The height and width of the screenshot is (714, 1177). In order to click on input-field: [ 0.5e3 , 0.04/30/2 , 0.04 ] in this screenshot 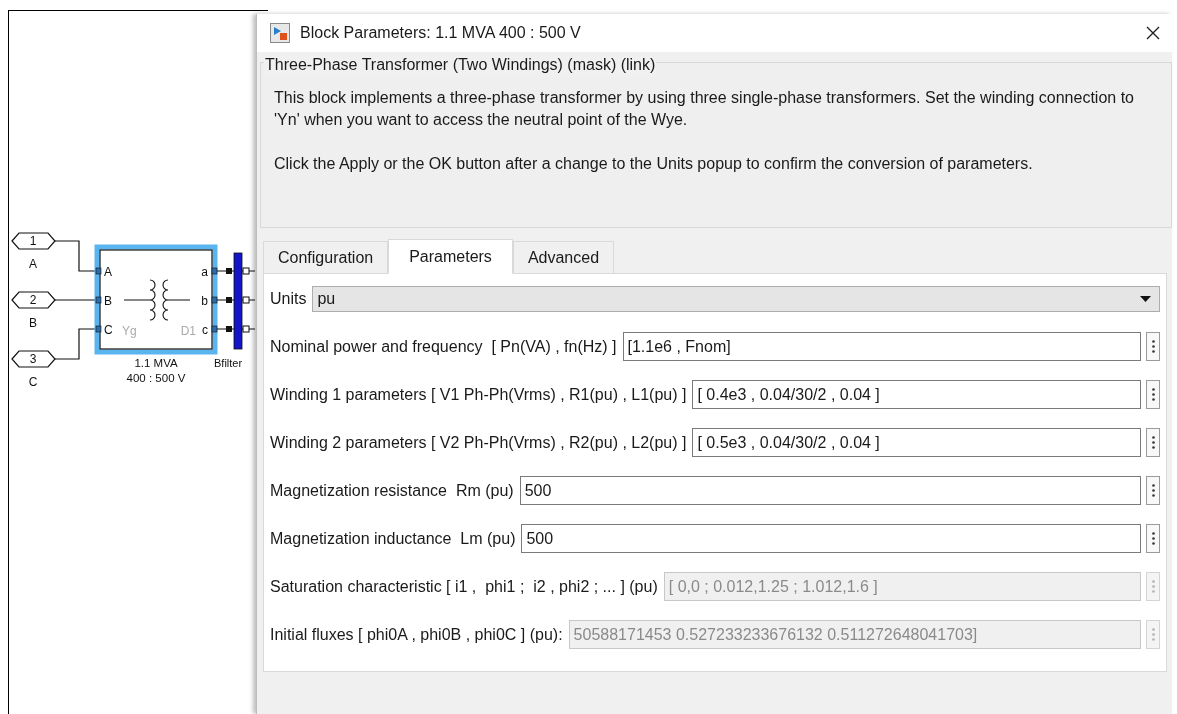, I will do `click(916, 442)`.